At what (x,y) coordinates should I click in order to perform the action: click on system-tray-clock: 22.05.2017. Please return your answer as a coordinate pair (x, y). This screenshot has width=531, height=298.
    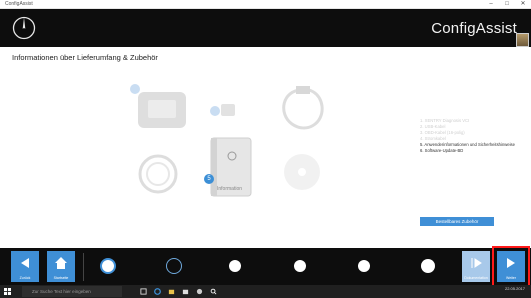
    Looking at the image, I should click on (514, 289).